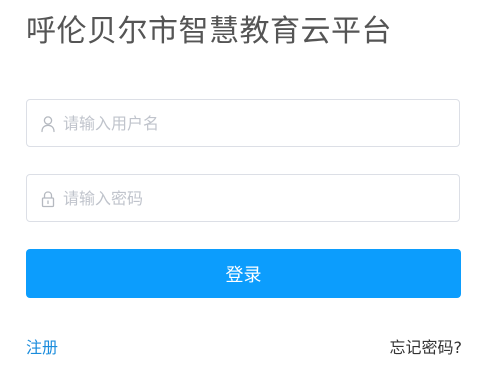 Image resolution: width=487 pixels, height=379 pixels. I want to click on password-field, so click(243, 198).